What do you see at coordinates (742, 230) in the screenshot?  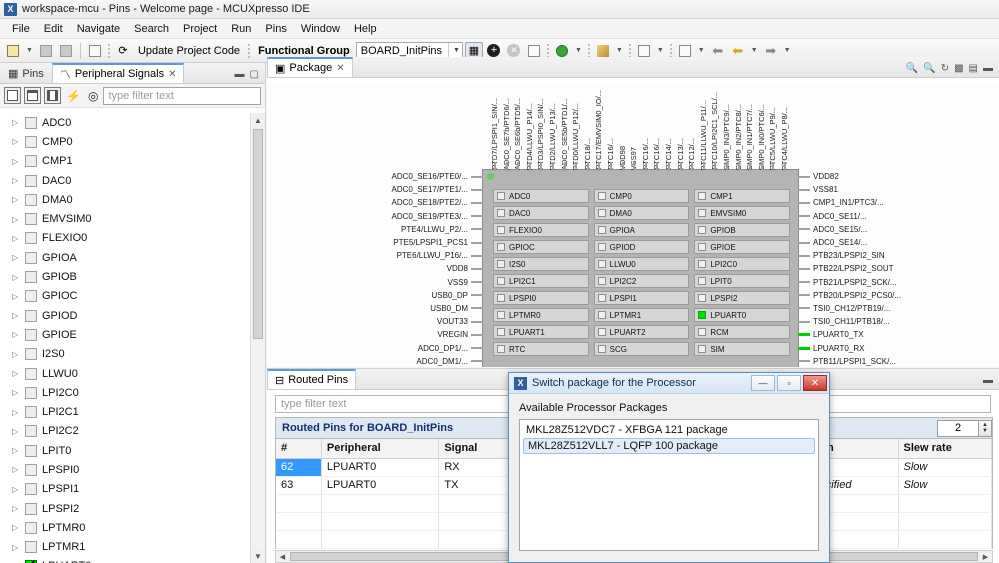 I see `package-peripheral-gpiob: GPIOB` at bounding box center [742, 230].